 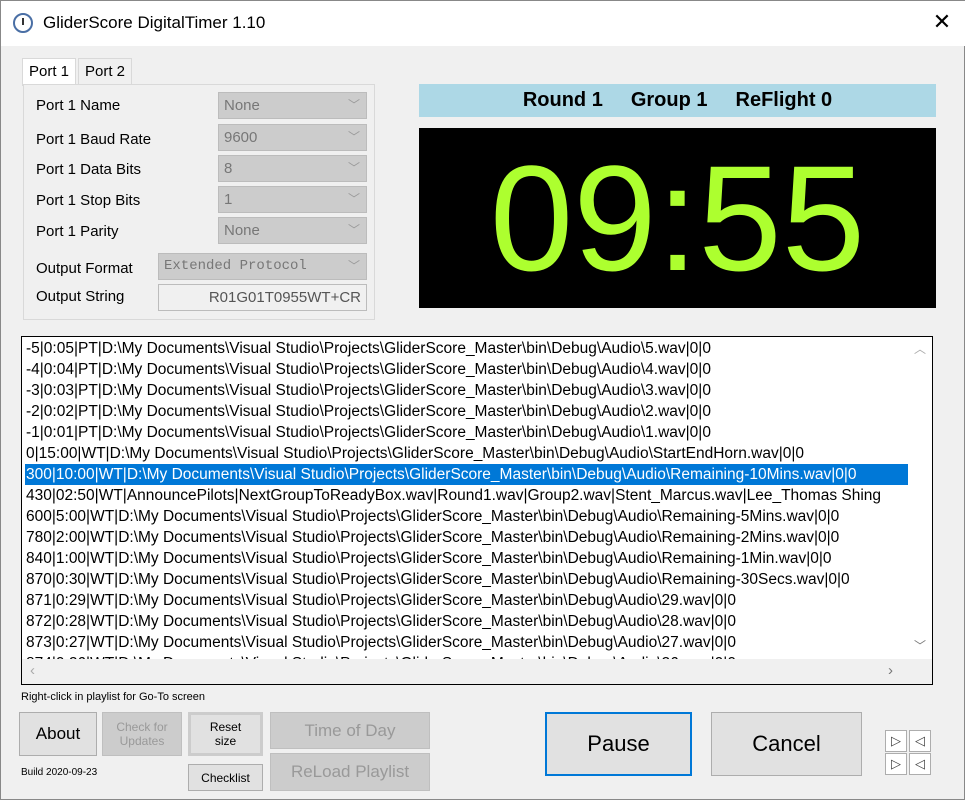 I want to click on stop-bits-label: Port 1 Stop Bits, so click(x=88, y=200).